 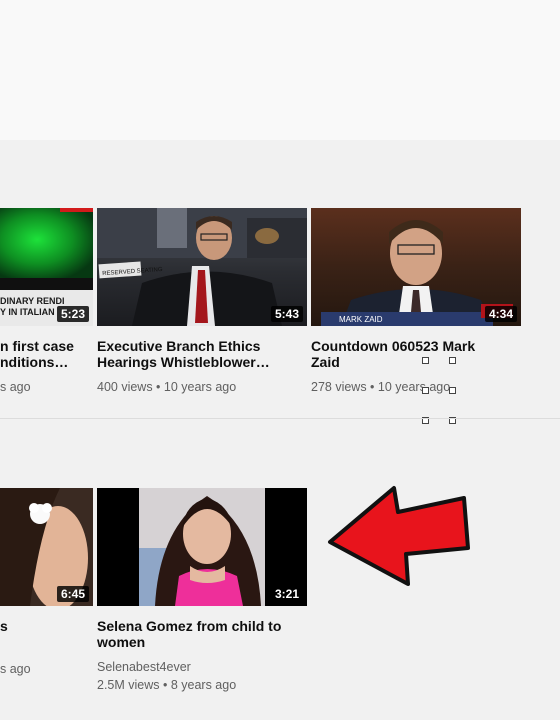 I want to click on video-meta: 2.5M views • 8 years ago, so click(x=167, y=685).